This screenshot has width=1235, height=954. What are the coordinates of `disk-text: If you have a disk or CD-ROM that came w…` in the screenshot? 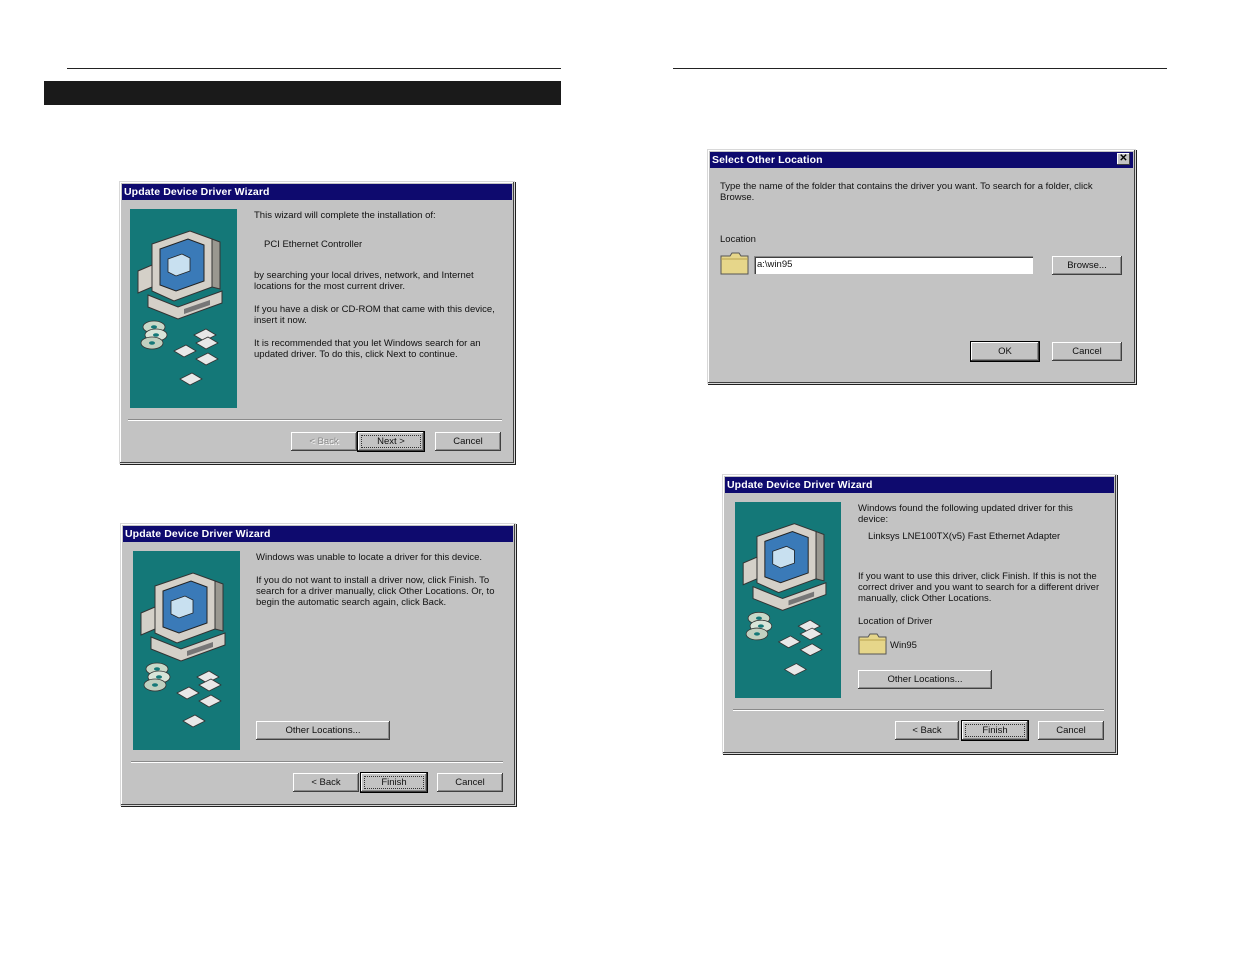 It's located at (374, 315).